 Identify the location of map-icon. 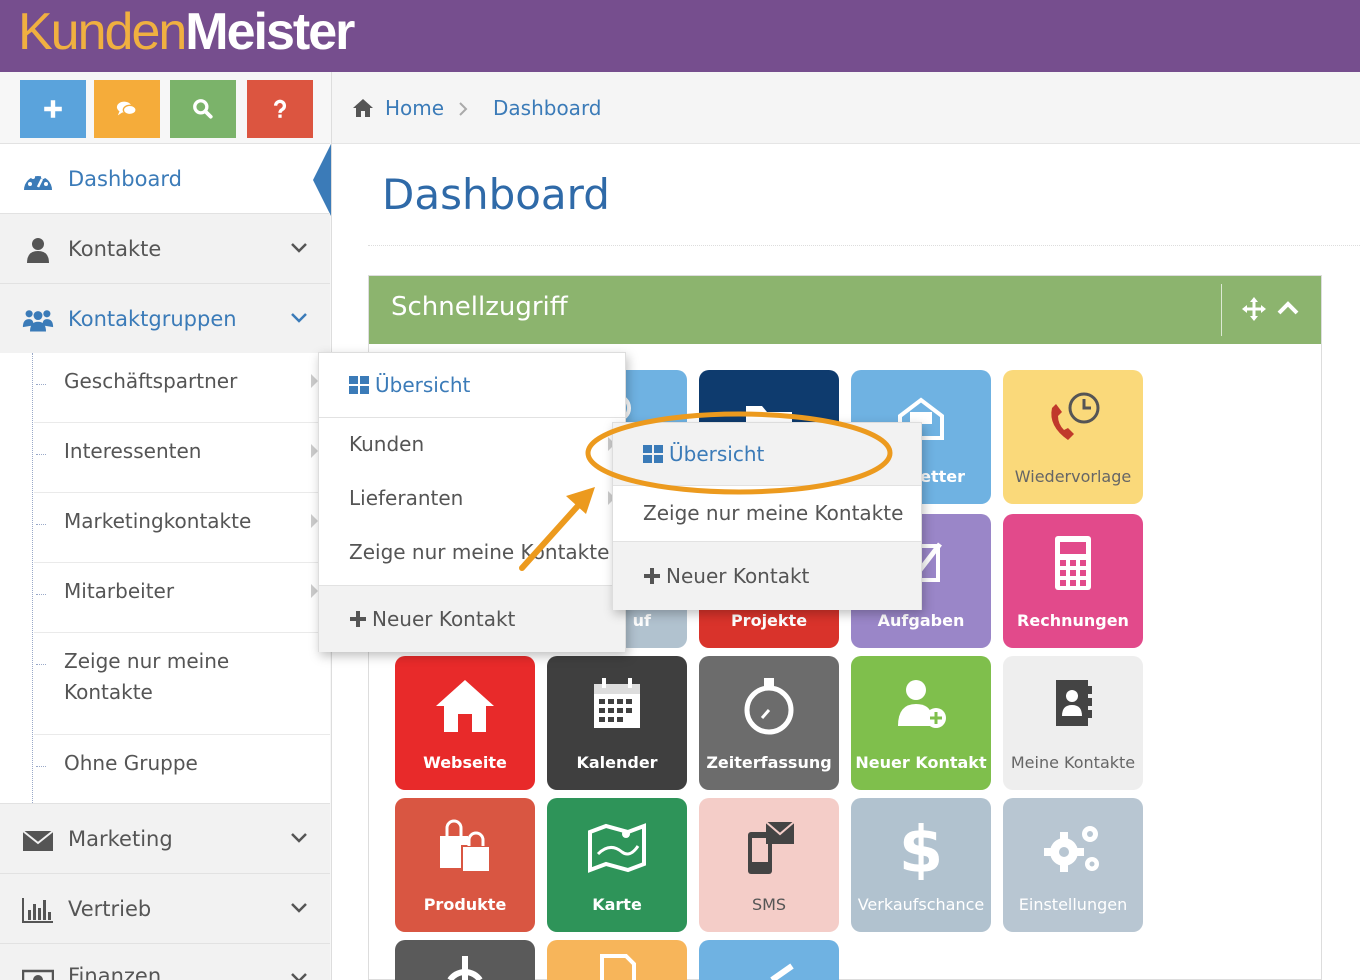
(617, 847).